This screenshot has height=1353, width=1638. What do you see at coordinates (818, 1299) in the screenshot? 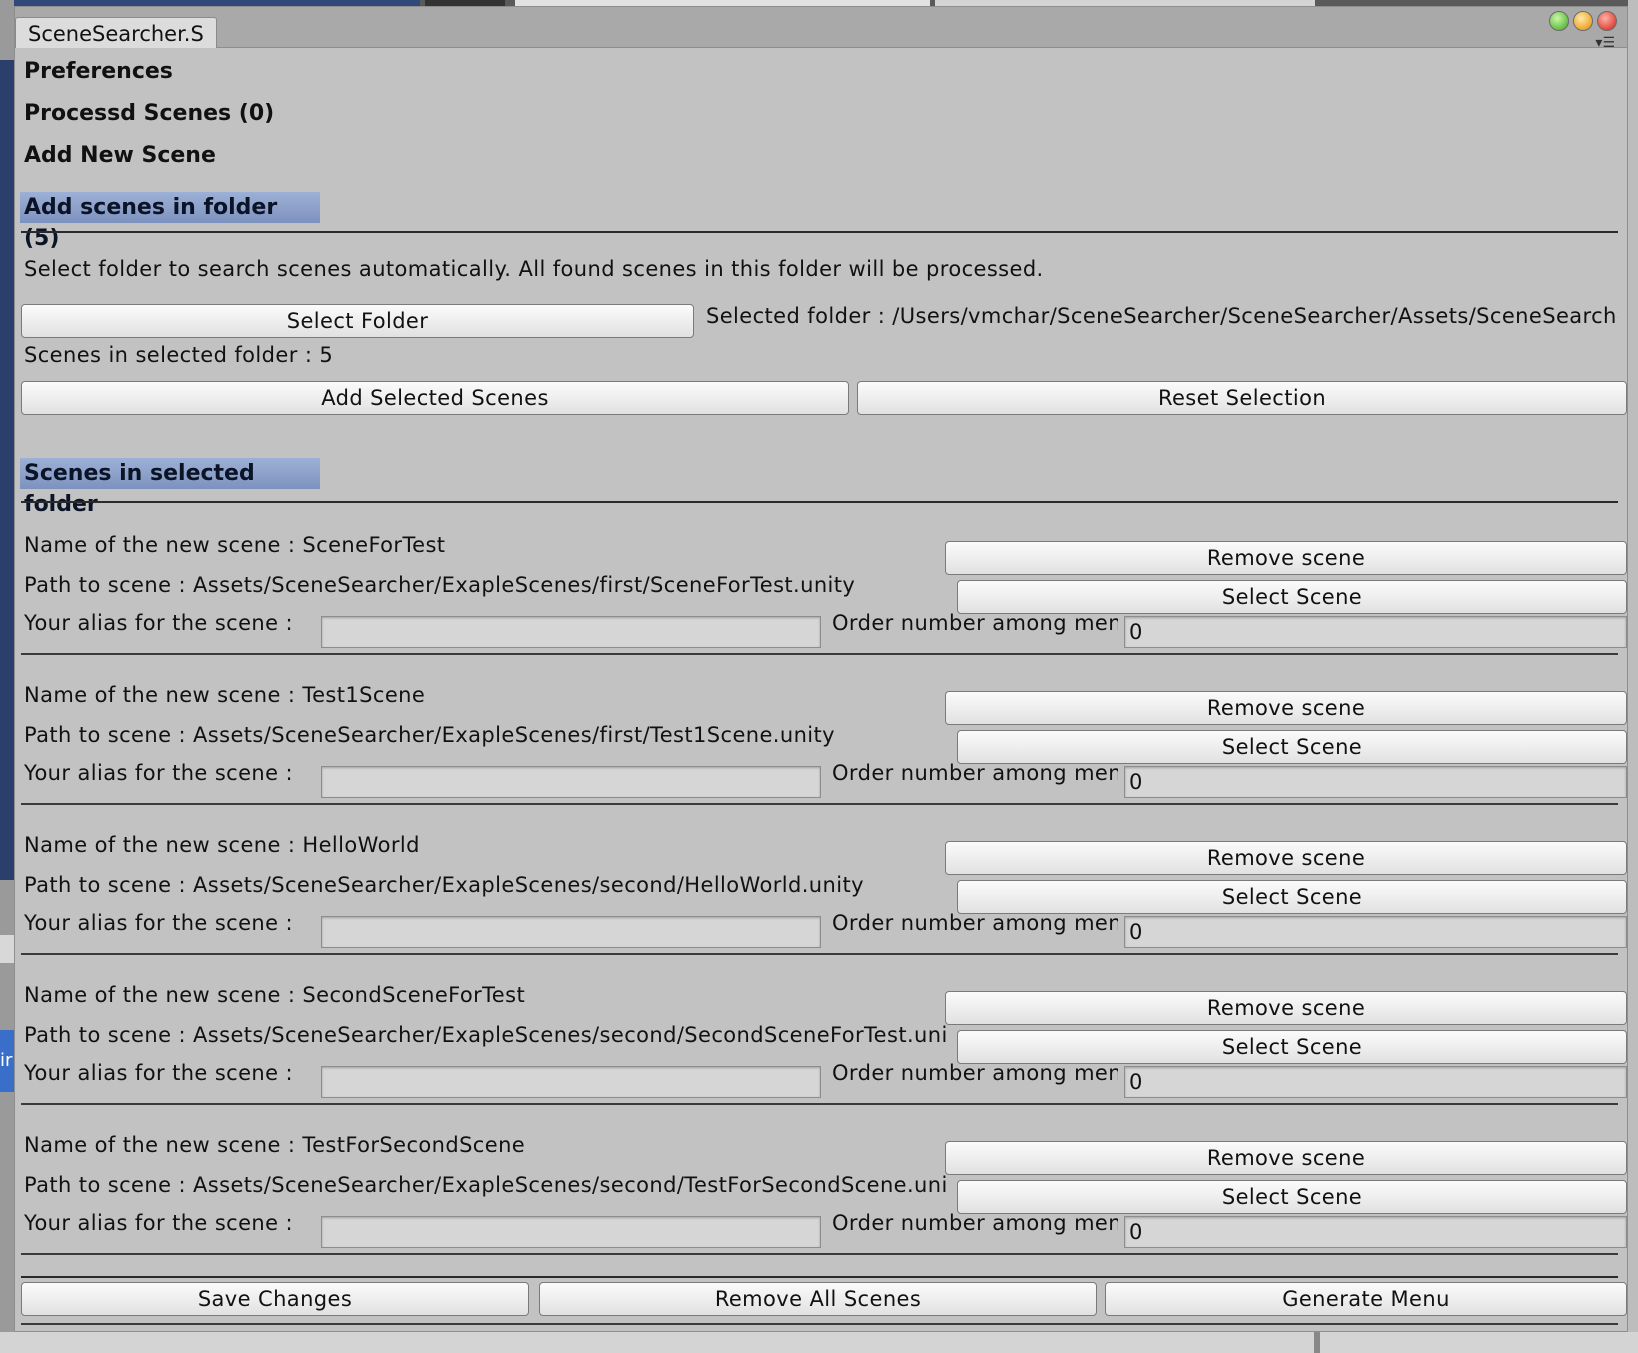
I see `remove-all-scenes-button: Remove All Scenes` at bounding box center [818, 1299].